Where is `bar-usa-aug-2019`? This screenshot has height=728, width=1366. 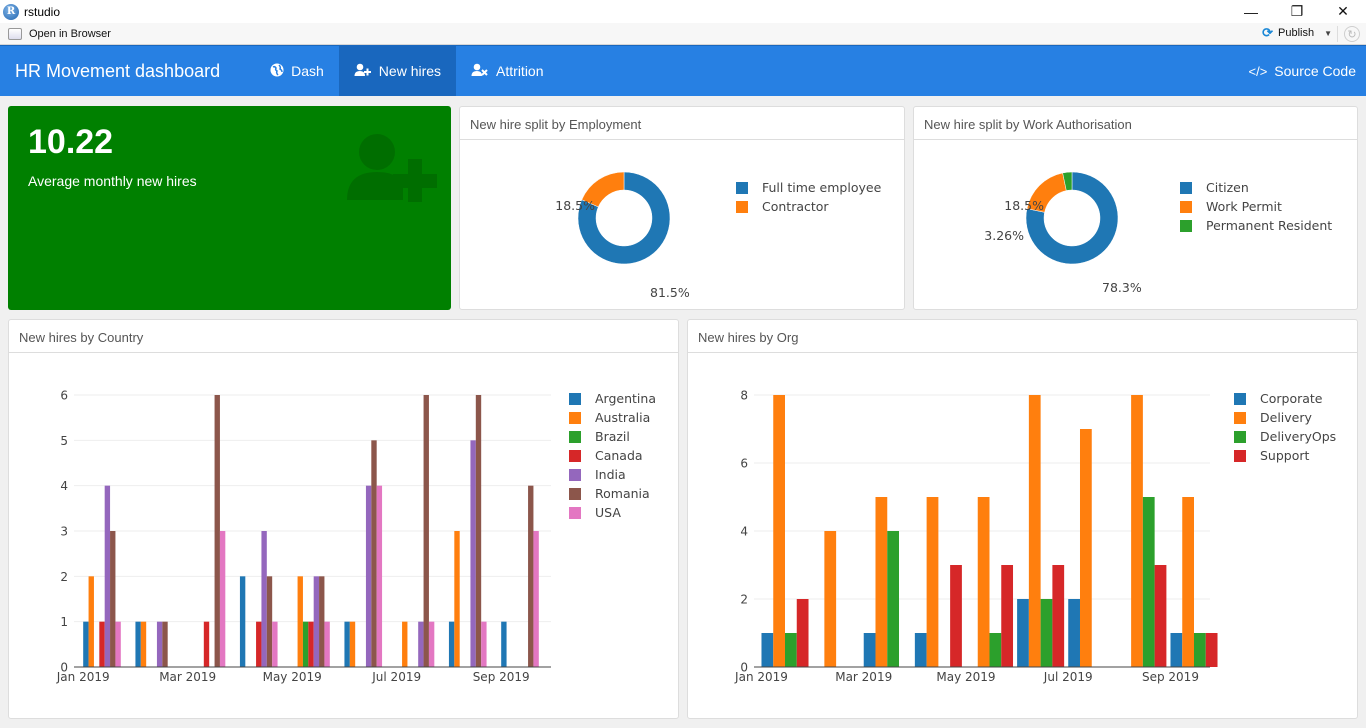 bar-usa-aug-2019 is located at coordinates (484, 644).